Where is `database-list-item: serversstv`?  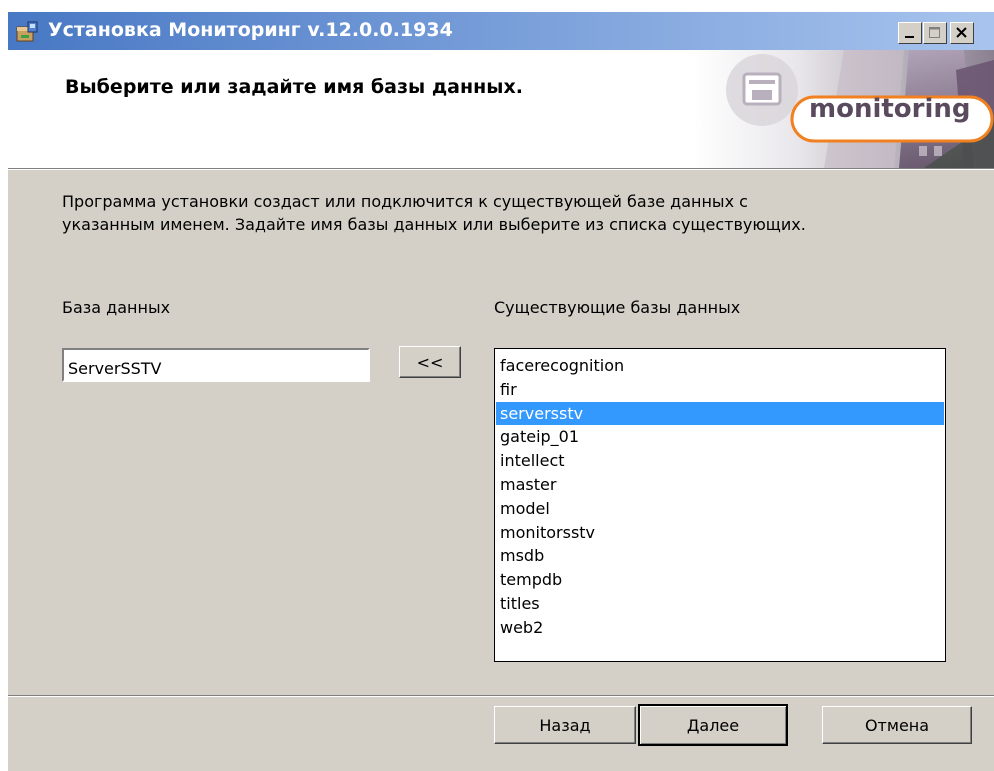
database-list-item: serversstv is located at coordinates (720, 413).